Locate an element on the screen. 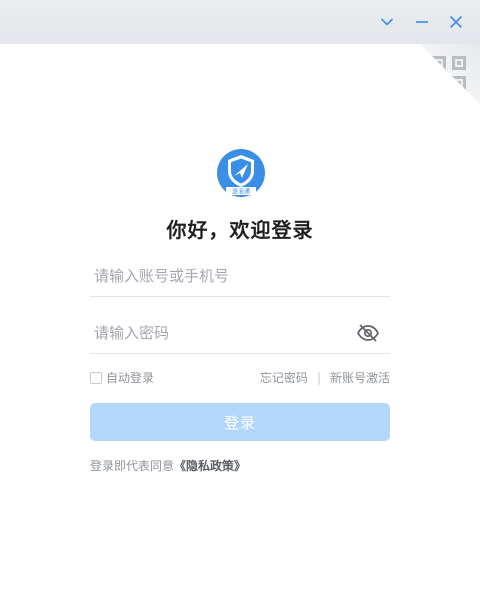  eye-off-icon is located at coordinates (368, 333).